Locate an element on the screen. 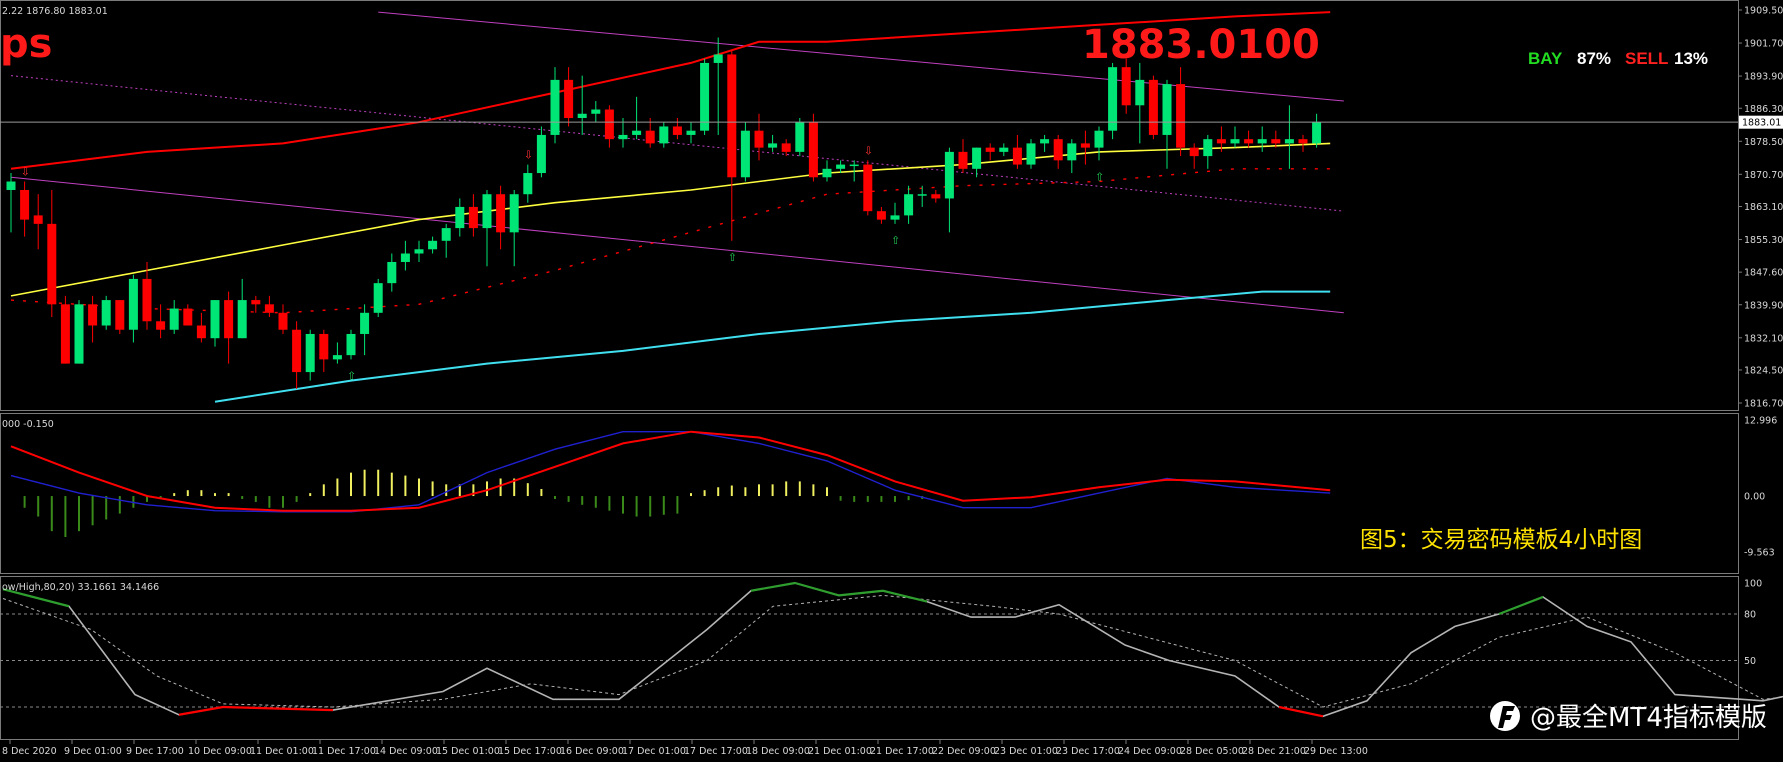 This screenshot has height=762, width=1783. time-tick-label: 17 Dec 01:00 is located at coordinates (654, 751).